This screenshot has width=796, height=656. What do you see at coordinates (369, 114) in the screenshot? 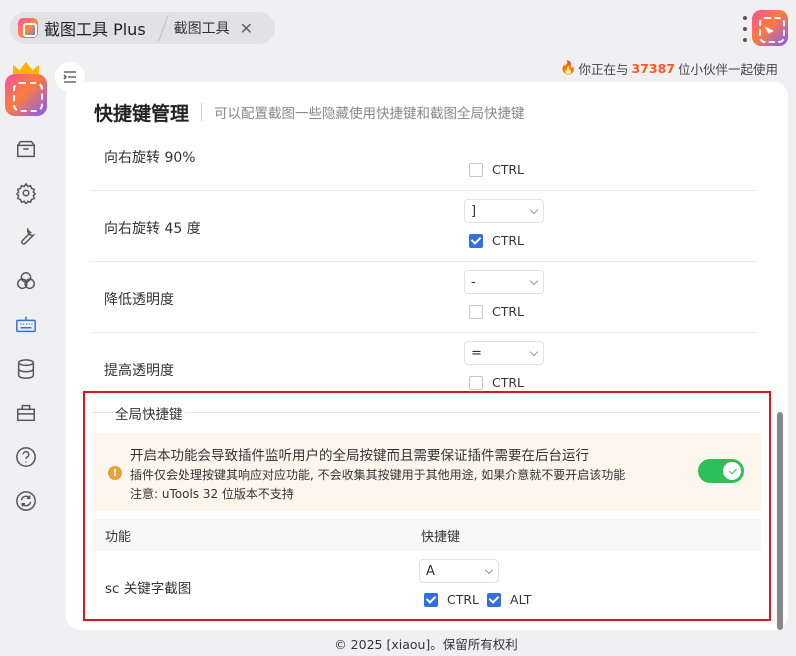
I see `page-description: 可以配置截图一些隐藏使用快捷键和截图全局快捷键` at bounding box center [369, 114].